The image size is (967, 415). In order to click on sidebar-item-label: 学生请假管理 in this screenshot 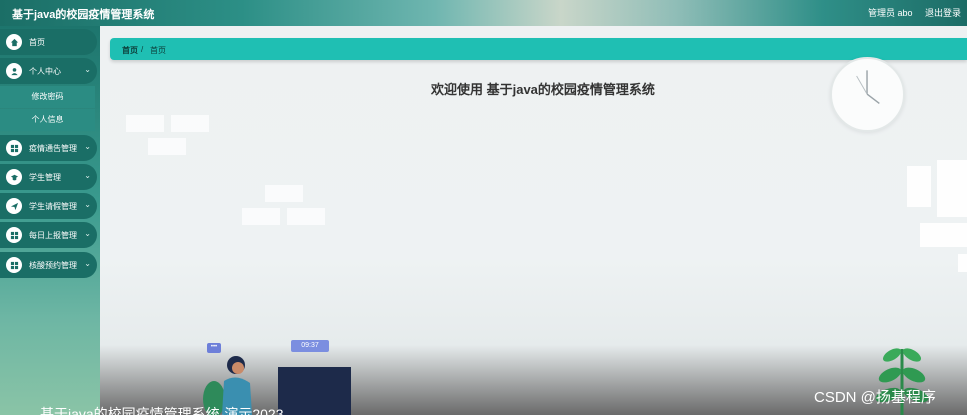, I will do `click(53, 206)`.